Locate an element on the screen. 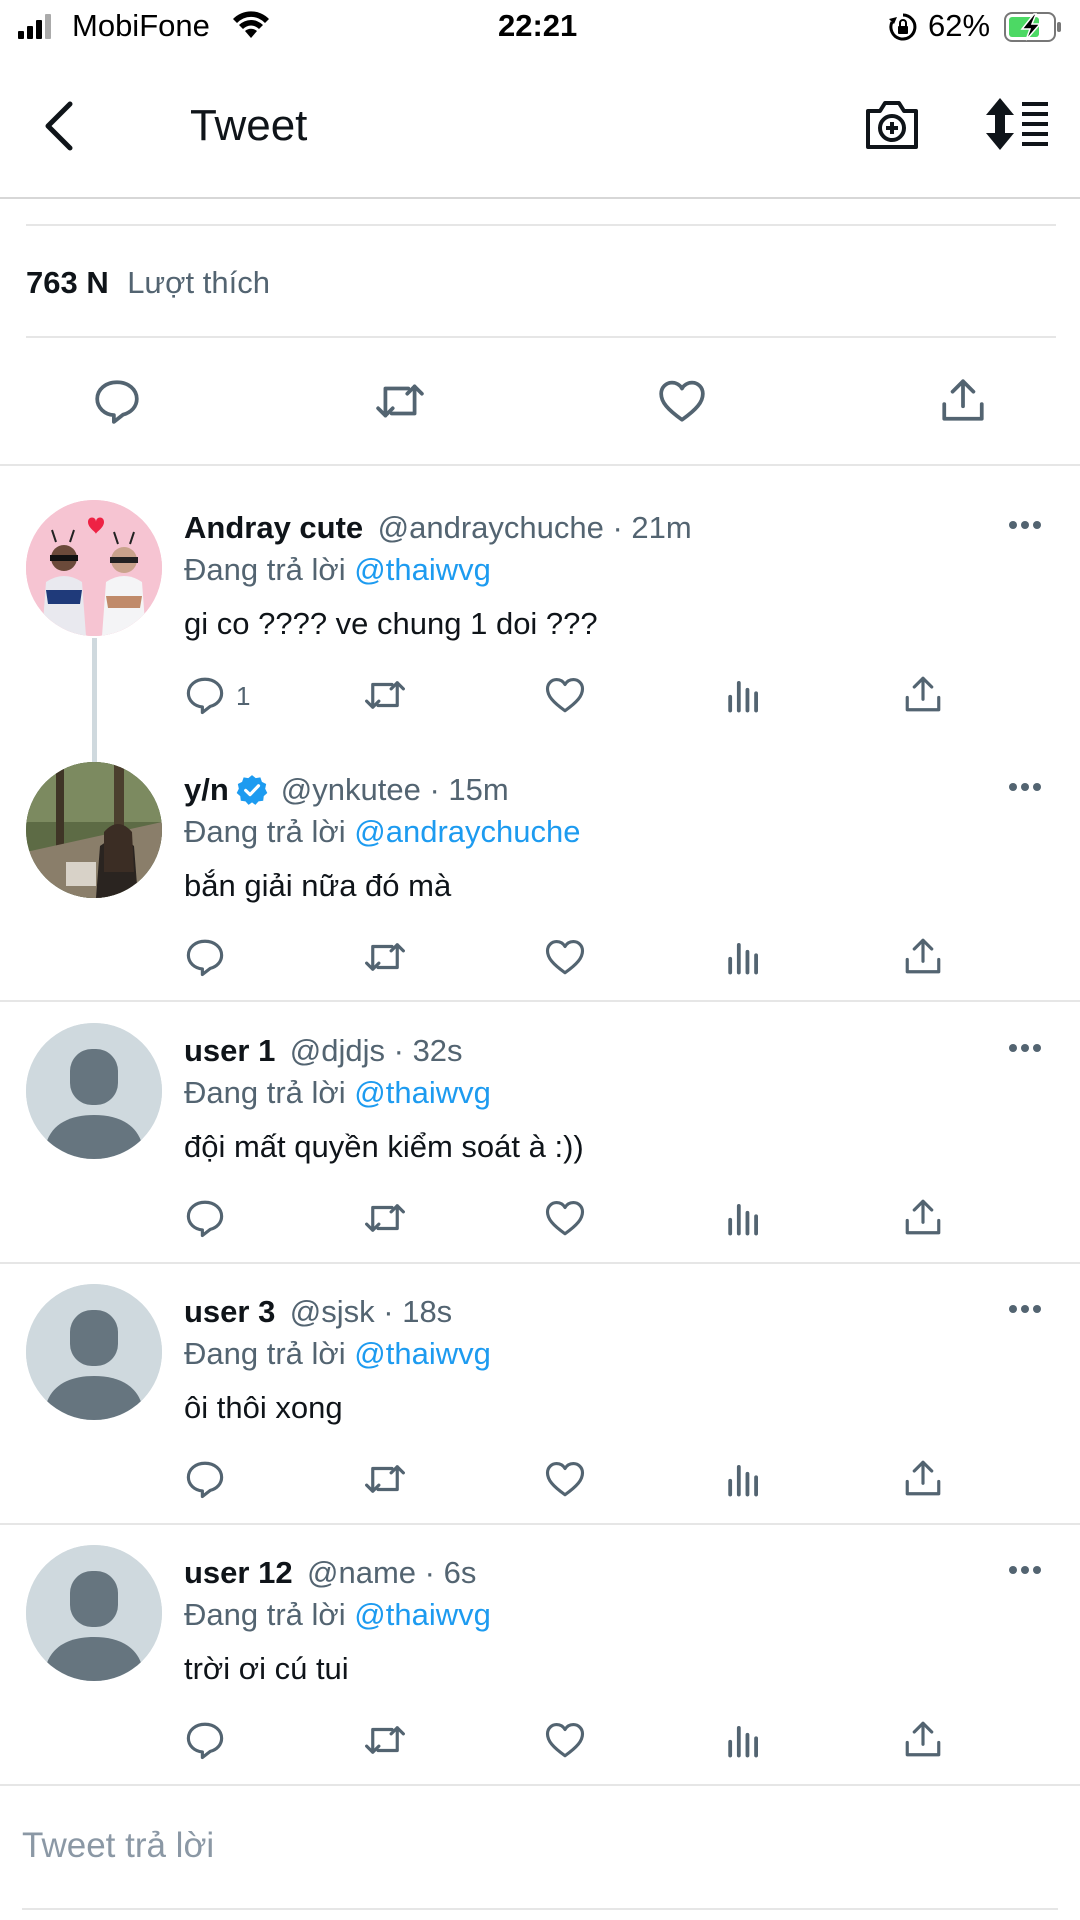 This screenshot has height=1920, width=1080. tweet-text: trời ơi cú tui is located at coordinates (266, 1668).